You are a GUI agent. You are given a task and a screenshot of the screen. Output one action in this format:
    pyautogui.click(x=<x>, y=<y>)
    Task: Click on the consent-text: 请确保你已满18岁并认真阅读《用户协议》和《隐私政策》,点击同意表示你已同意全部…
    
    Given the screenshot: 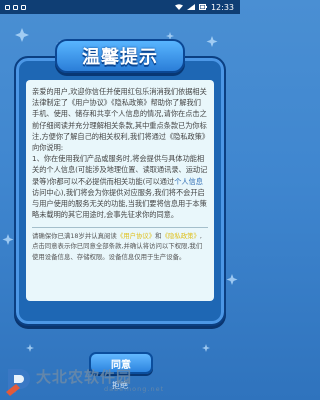 What is the action you would take?
    pyautogui.click(x=120, y=246)
    